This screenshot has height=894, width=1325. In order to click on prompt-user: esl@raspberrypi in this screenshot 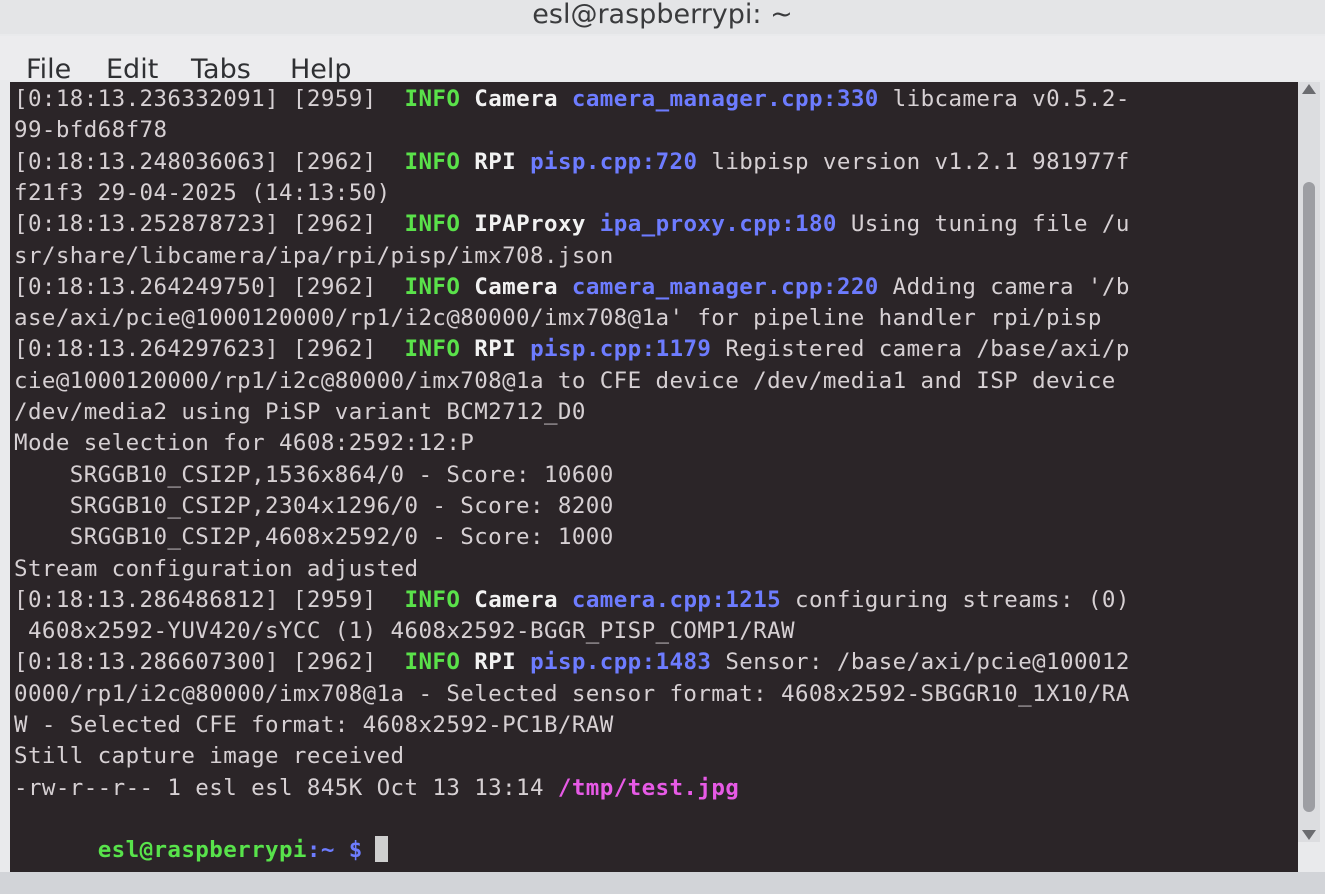, I will do `click(202, 849)`.